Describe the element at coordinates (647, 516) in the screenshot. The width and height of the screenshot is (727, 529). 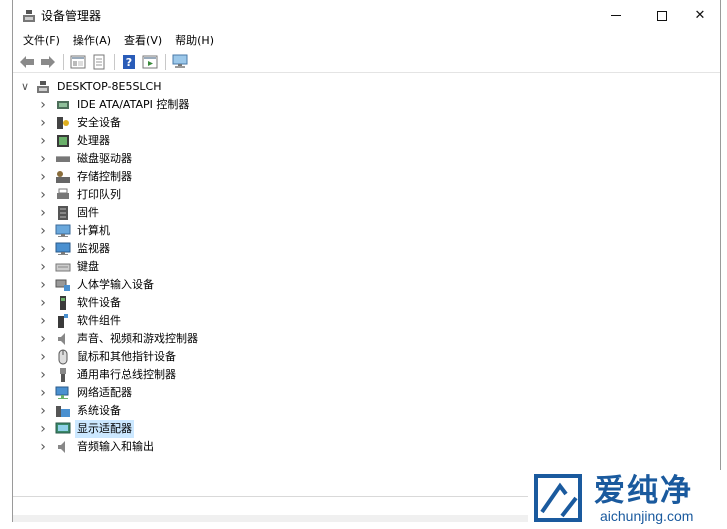
I see `brand-url: aichunjing.com` at that location.